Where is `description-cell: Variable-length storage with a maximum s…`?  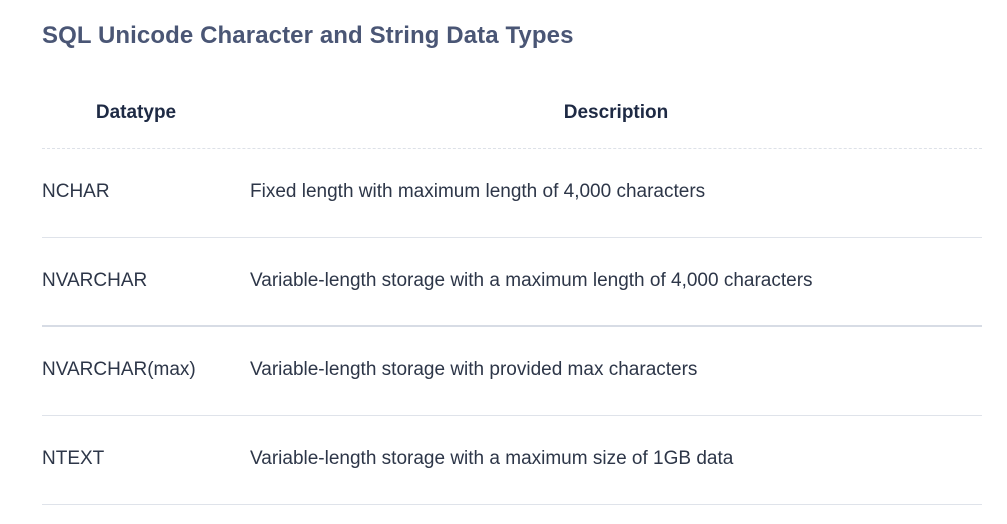 description-cell: Variable-length storage with a maximum s… is located at coordinates (492, 458).